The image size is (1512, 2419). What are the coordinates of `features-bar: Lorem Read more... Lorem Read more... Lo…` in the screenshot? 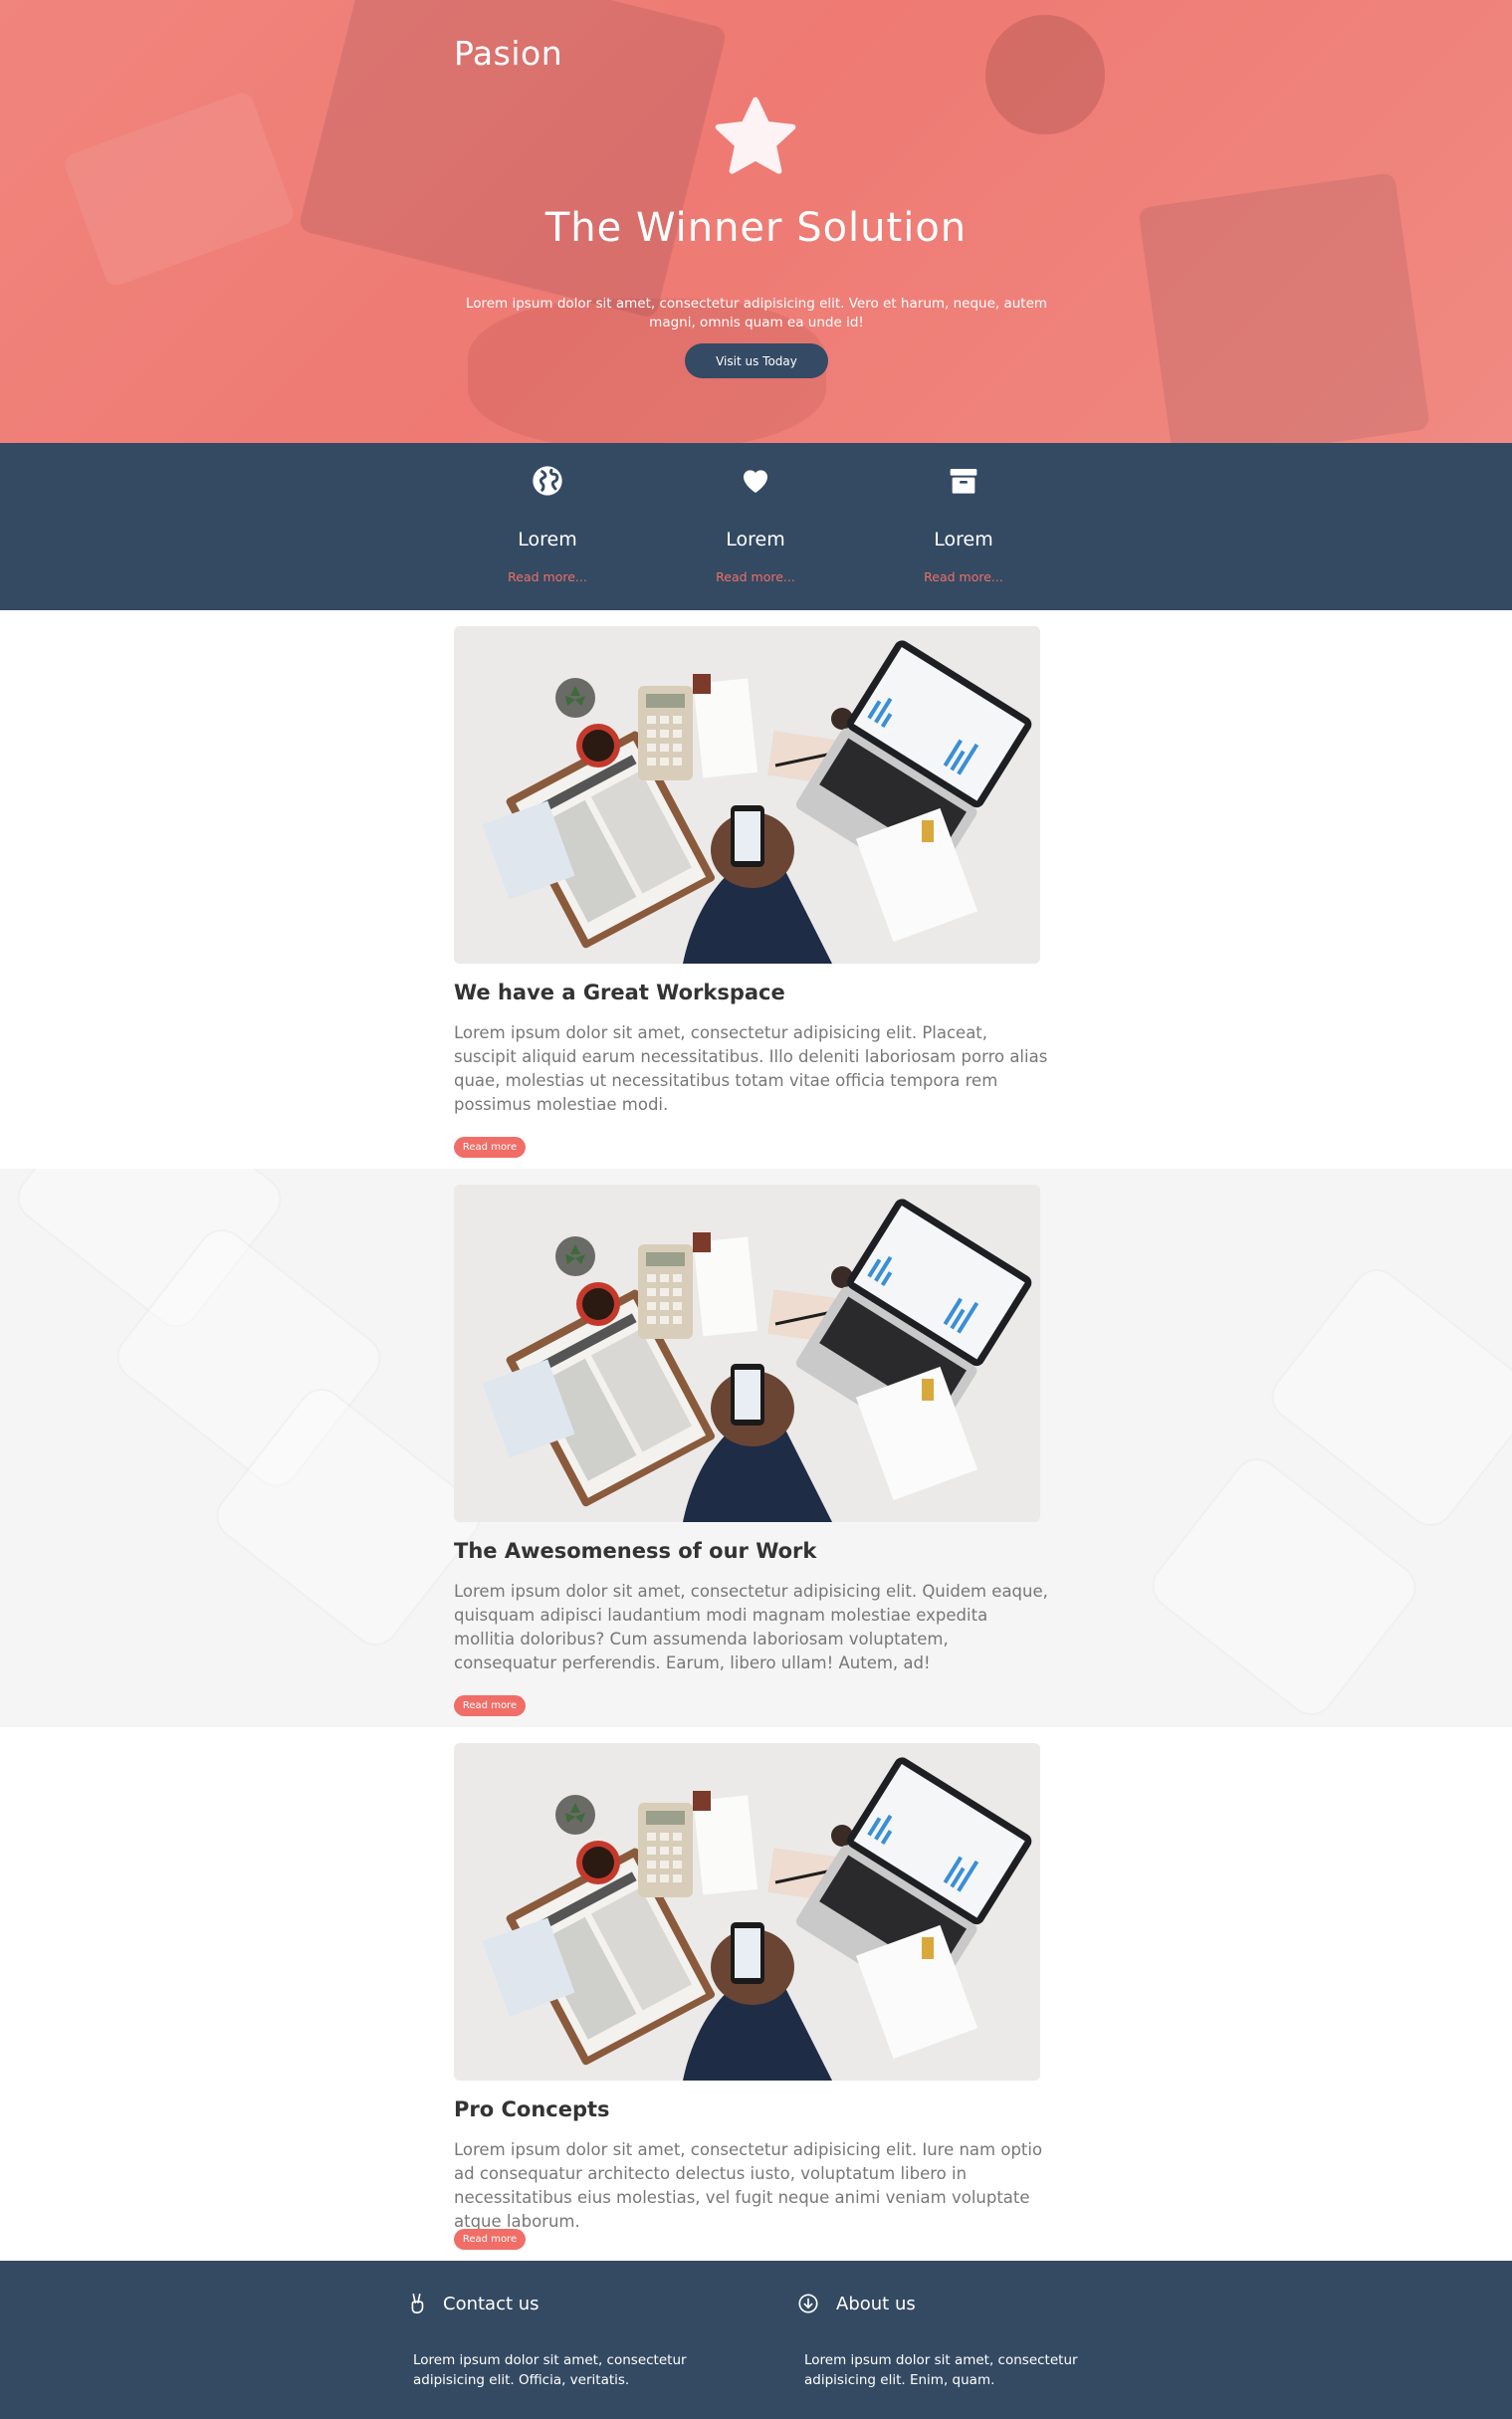 It's located at (756, 526).